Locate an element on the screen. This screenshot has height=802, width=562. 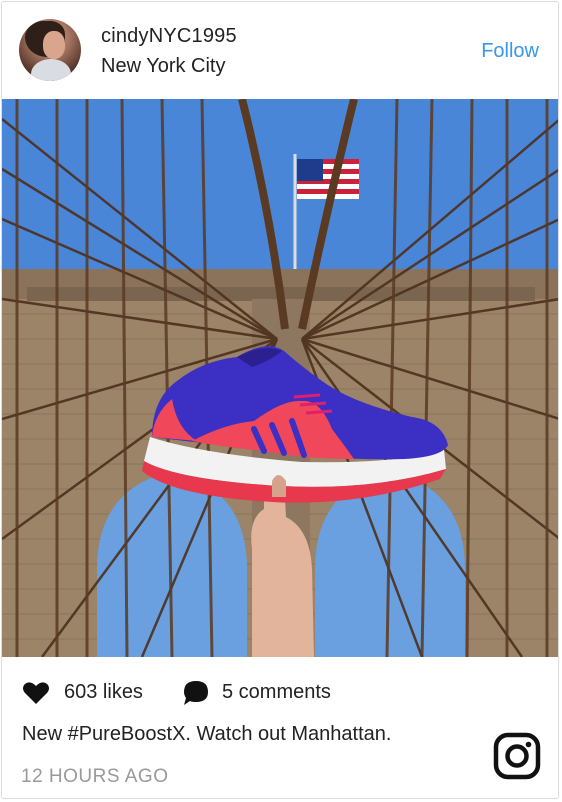
username: cindyNYC1995 is located at coordinates (169, 36).